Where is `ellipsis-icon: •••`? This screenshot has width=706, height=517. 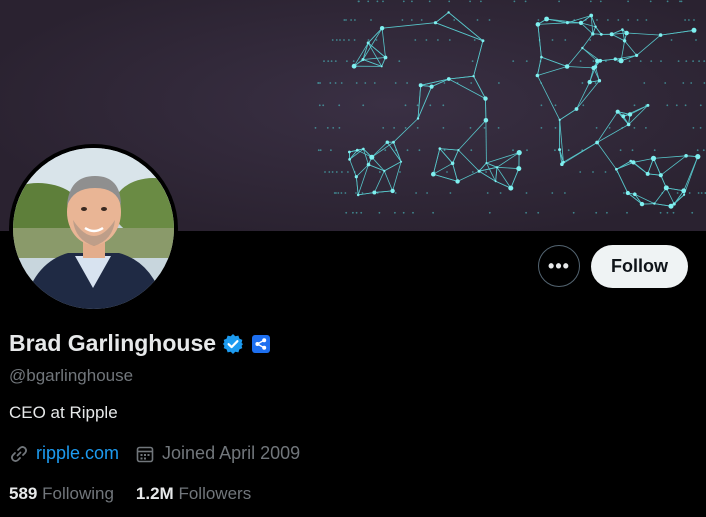 ellipsis-icon: ••• is located at coordinates (559, 265).